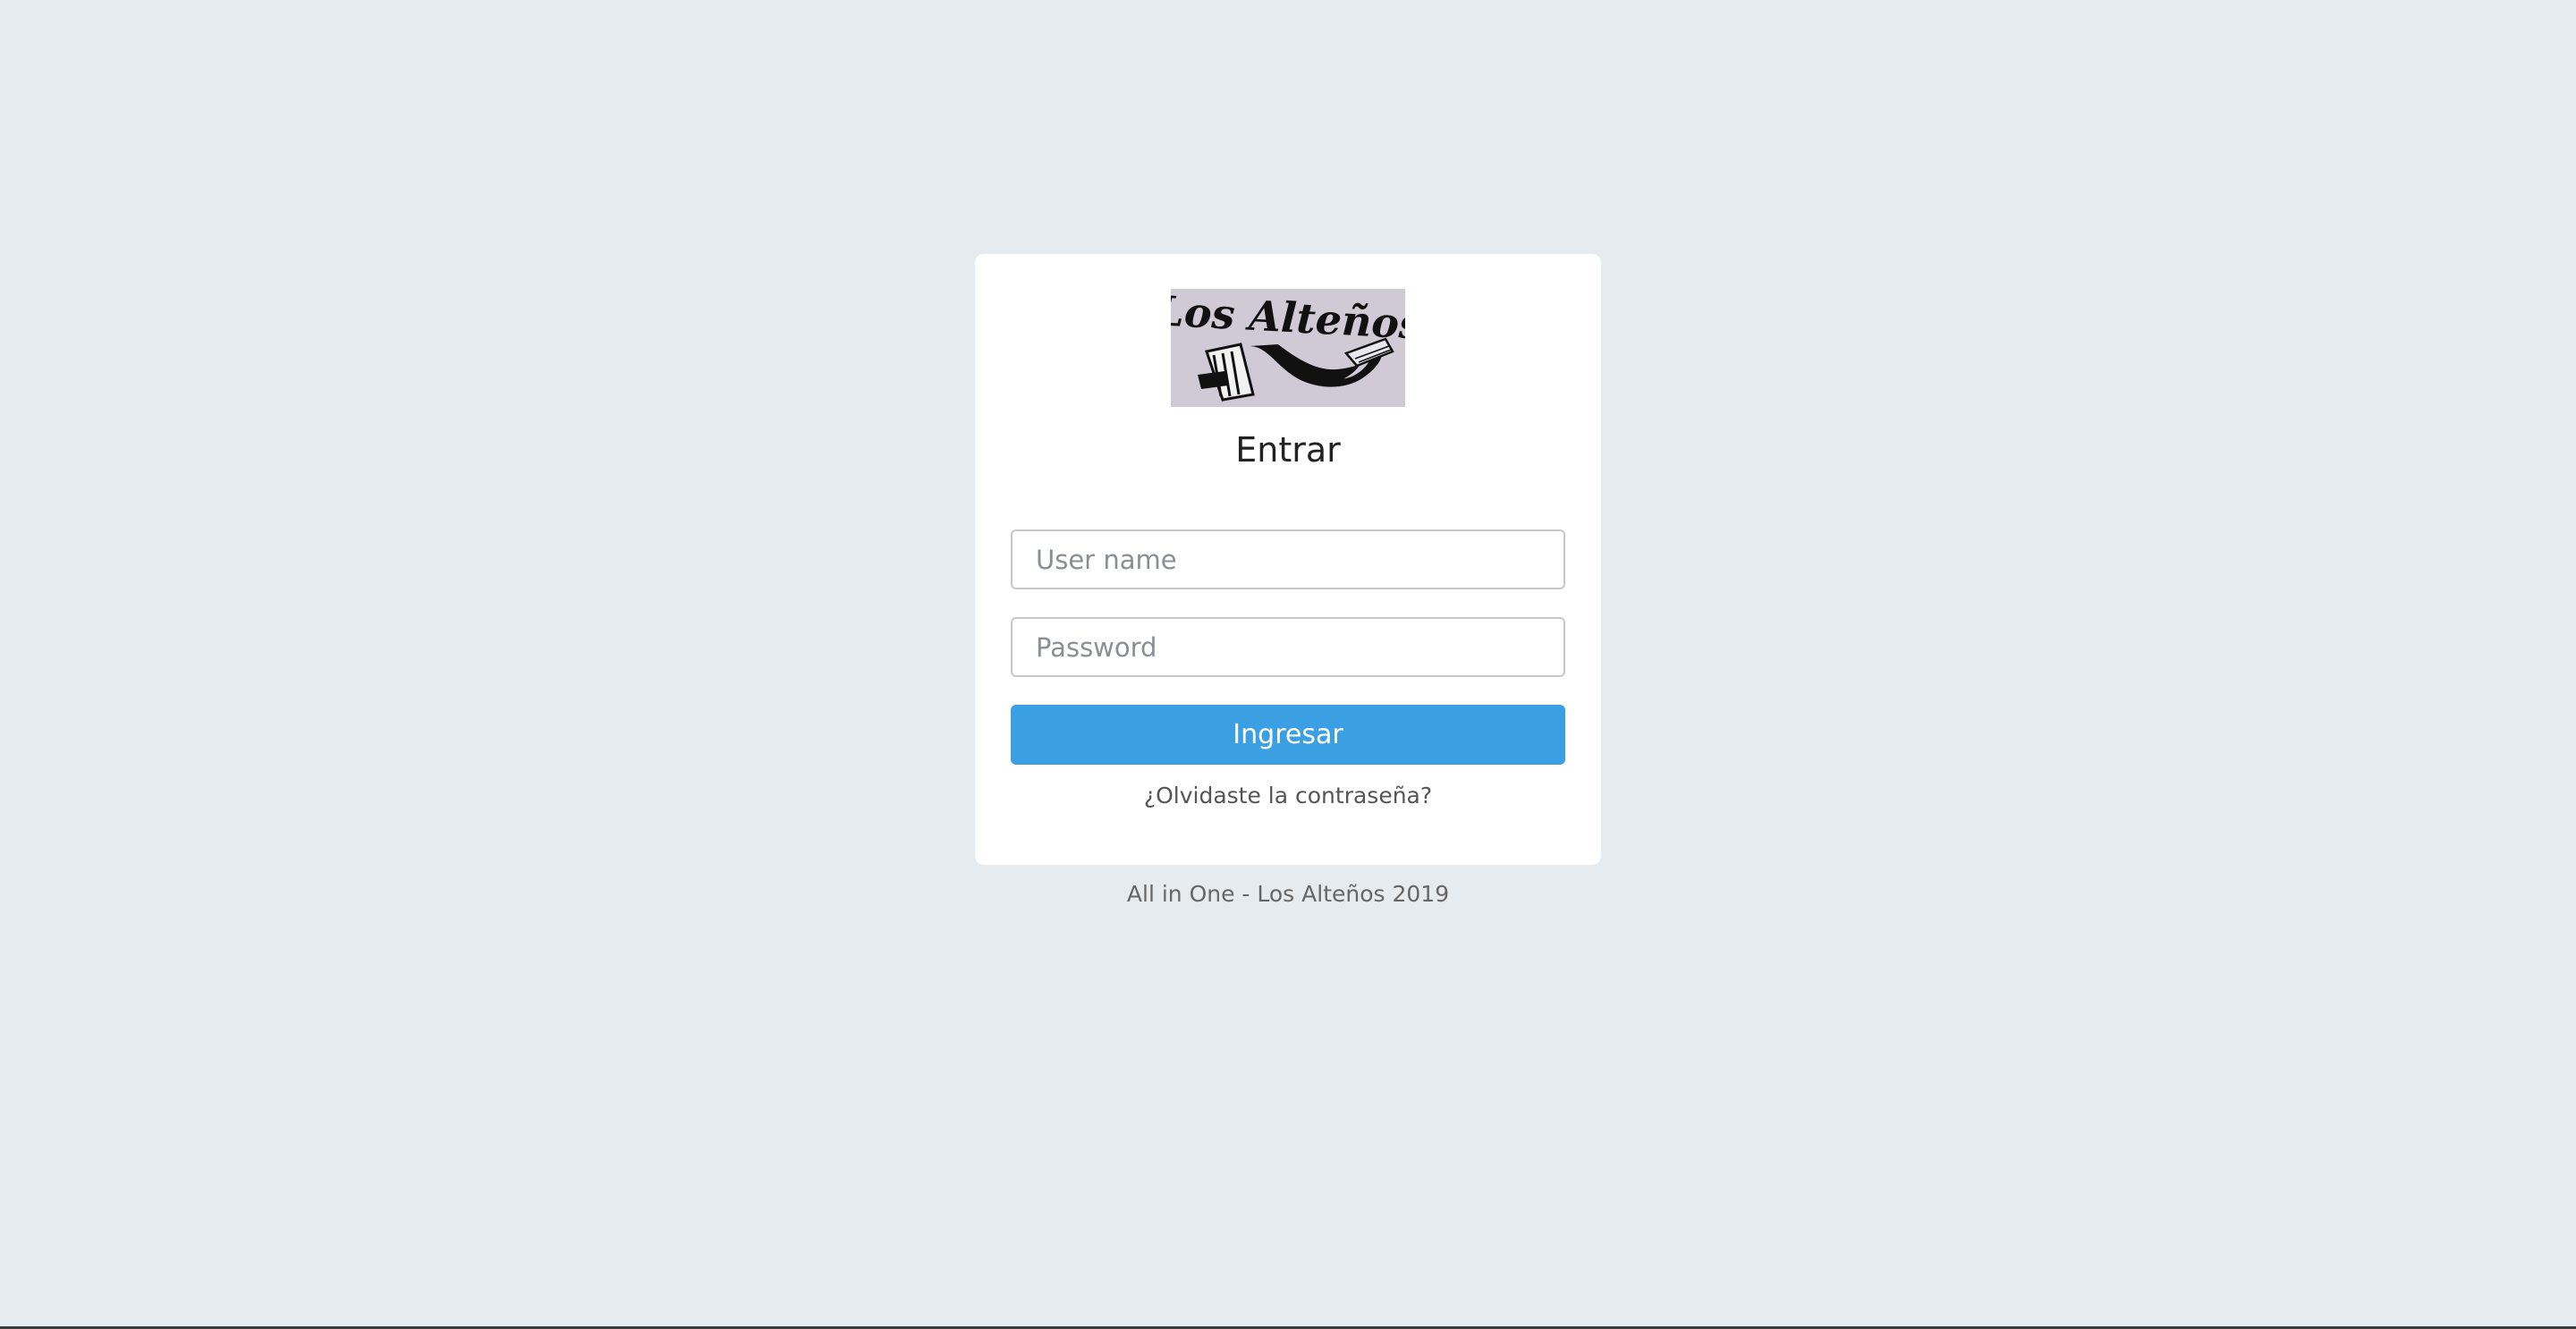 The width and height of the screenshot is (2576, 1329). Describe the element at coordinates (1288, 647) in the screenshot. I see `password-input` at that location.